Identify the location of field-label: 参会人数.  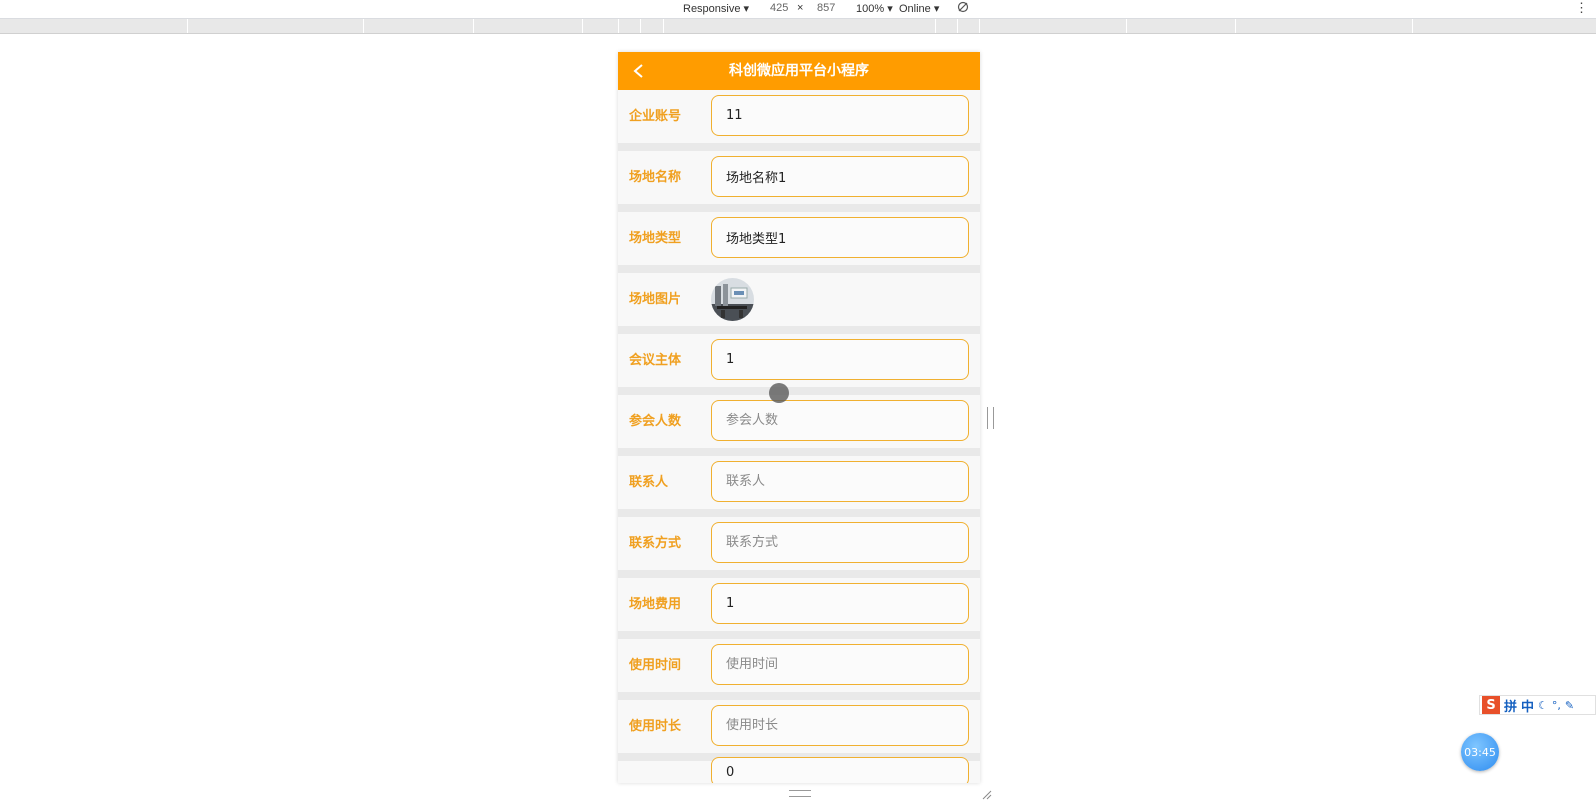
(655, 421).